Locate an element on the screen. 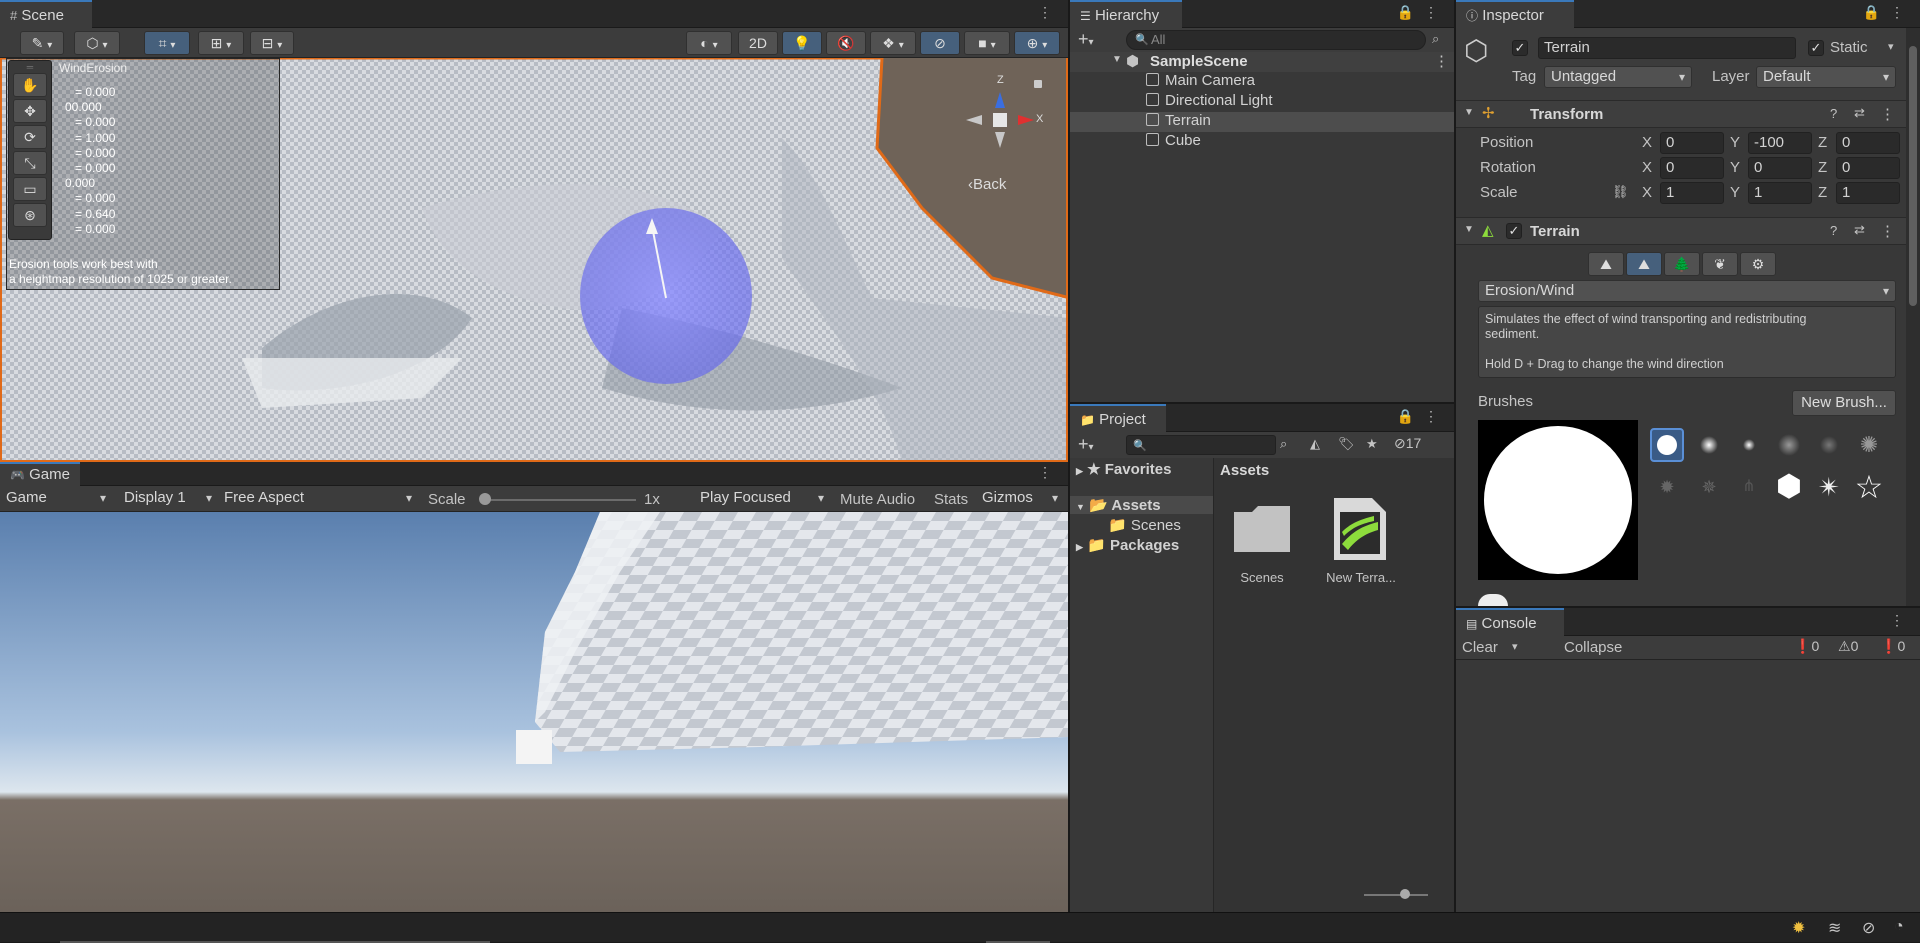  inspector-lock-menu-icons: 🔒⋮ is located at coordinates (1888, 12).